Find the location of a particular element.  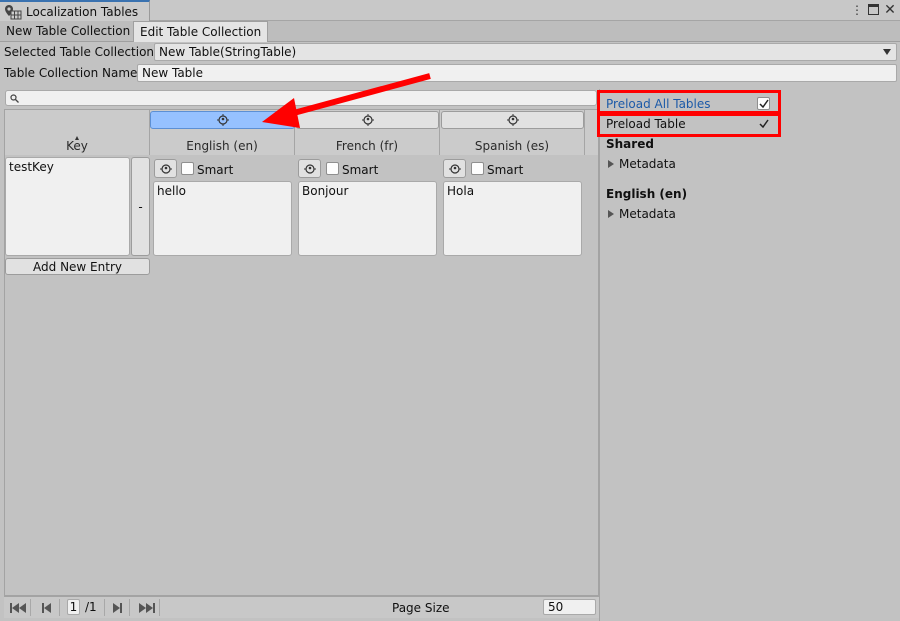

remove-entry-label: - is located at coordinates (140, 206).